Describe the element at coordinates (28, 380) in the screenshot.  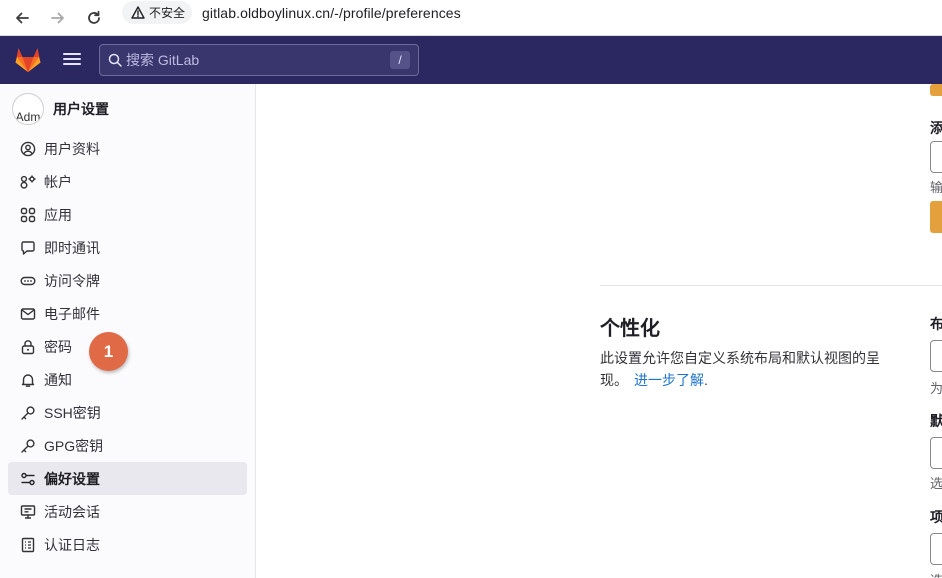
I see `bell-icon` at that location.